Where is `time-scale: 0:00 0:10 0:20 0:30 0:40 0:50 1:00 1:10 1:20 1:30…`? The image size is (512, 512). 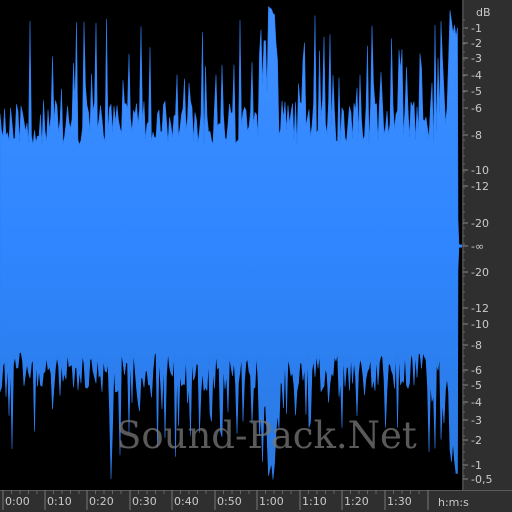
time-scale: 0:00 0:10 0:20 0:30 0:40 0:50 1:00 1:10 1:20 1:30… is located at coordinates (256, 500).